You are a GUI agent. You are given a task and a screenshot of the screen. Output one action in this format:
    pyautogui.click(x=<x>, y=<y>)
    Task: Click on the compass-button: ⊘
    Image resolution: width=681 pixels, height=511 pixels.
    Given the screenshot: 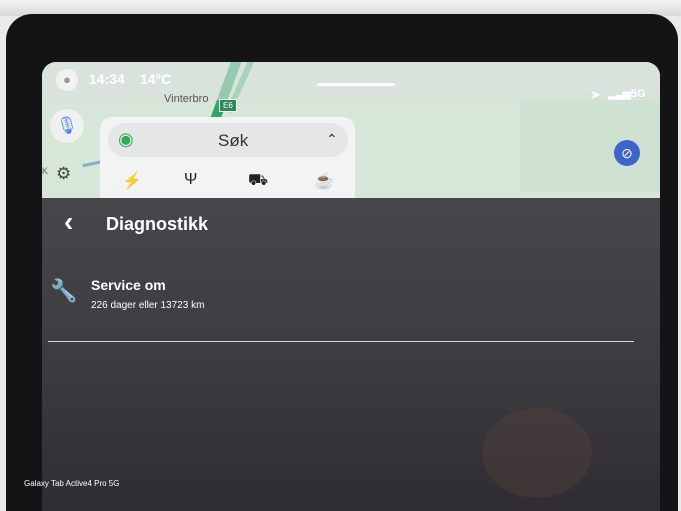 What is the action you would take?
    pyautogui.click(x=627, y=153)
    